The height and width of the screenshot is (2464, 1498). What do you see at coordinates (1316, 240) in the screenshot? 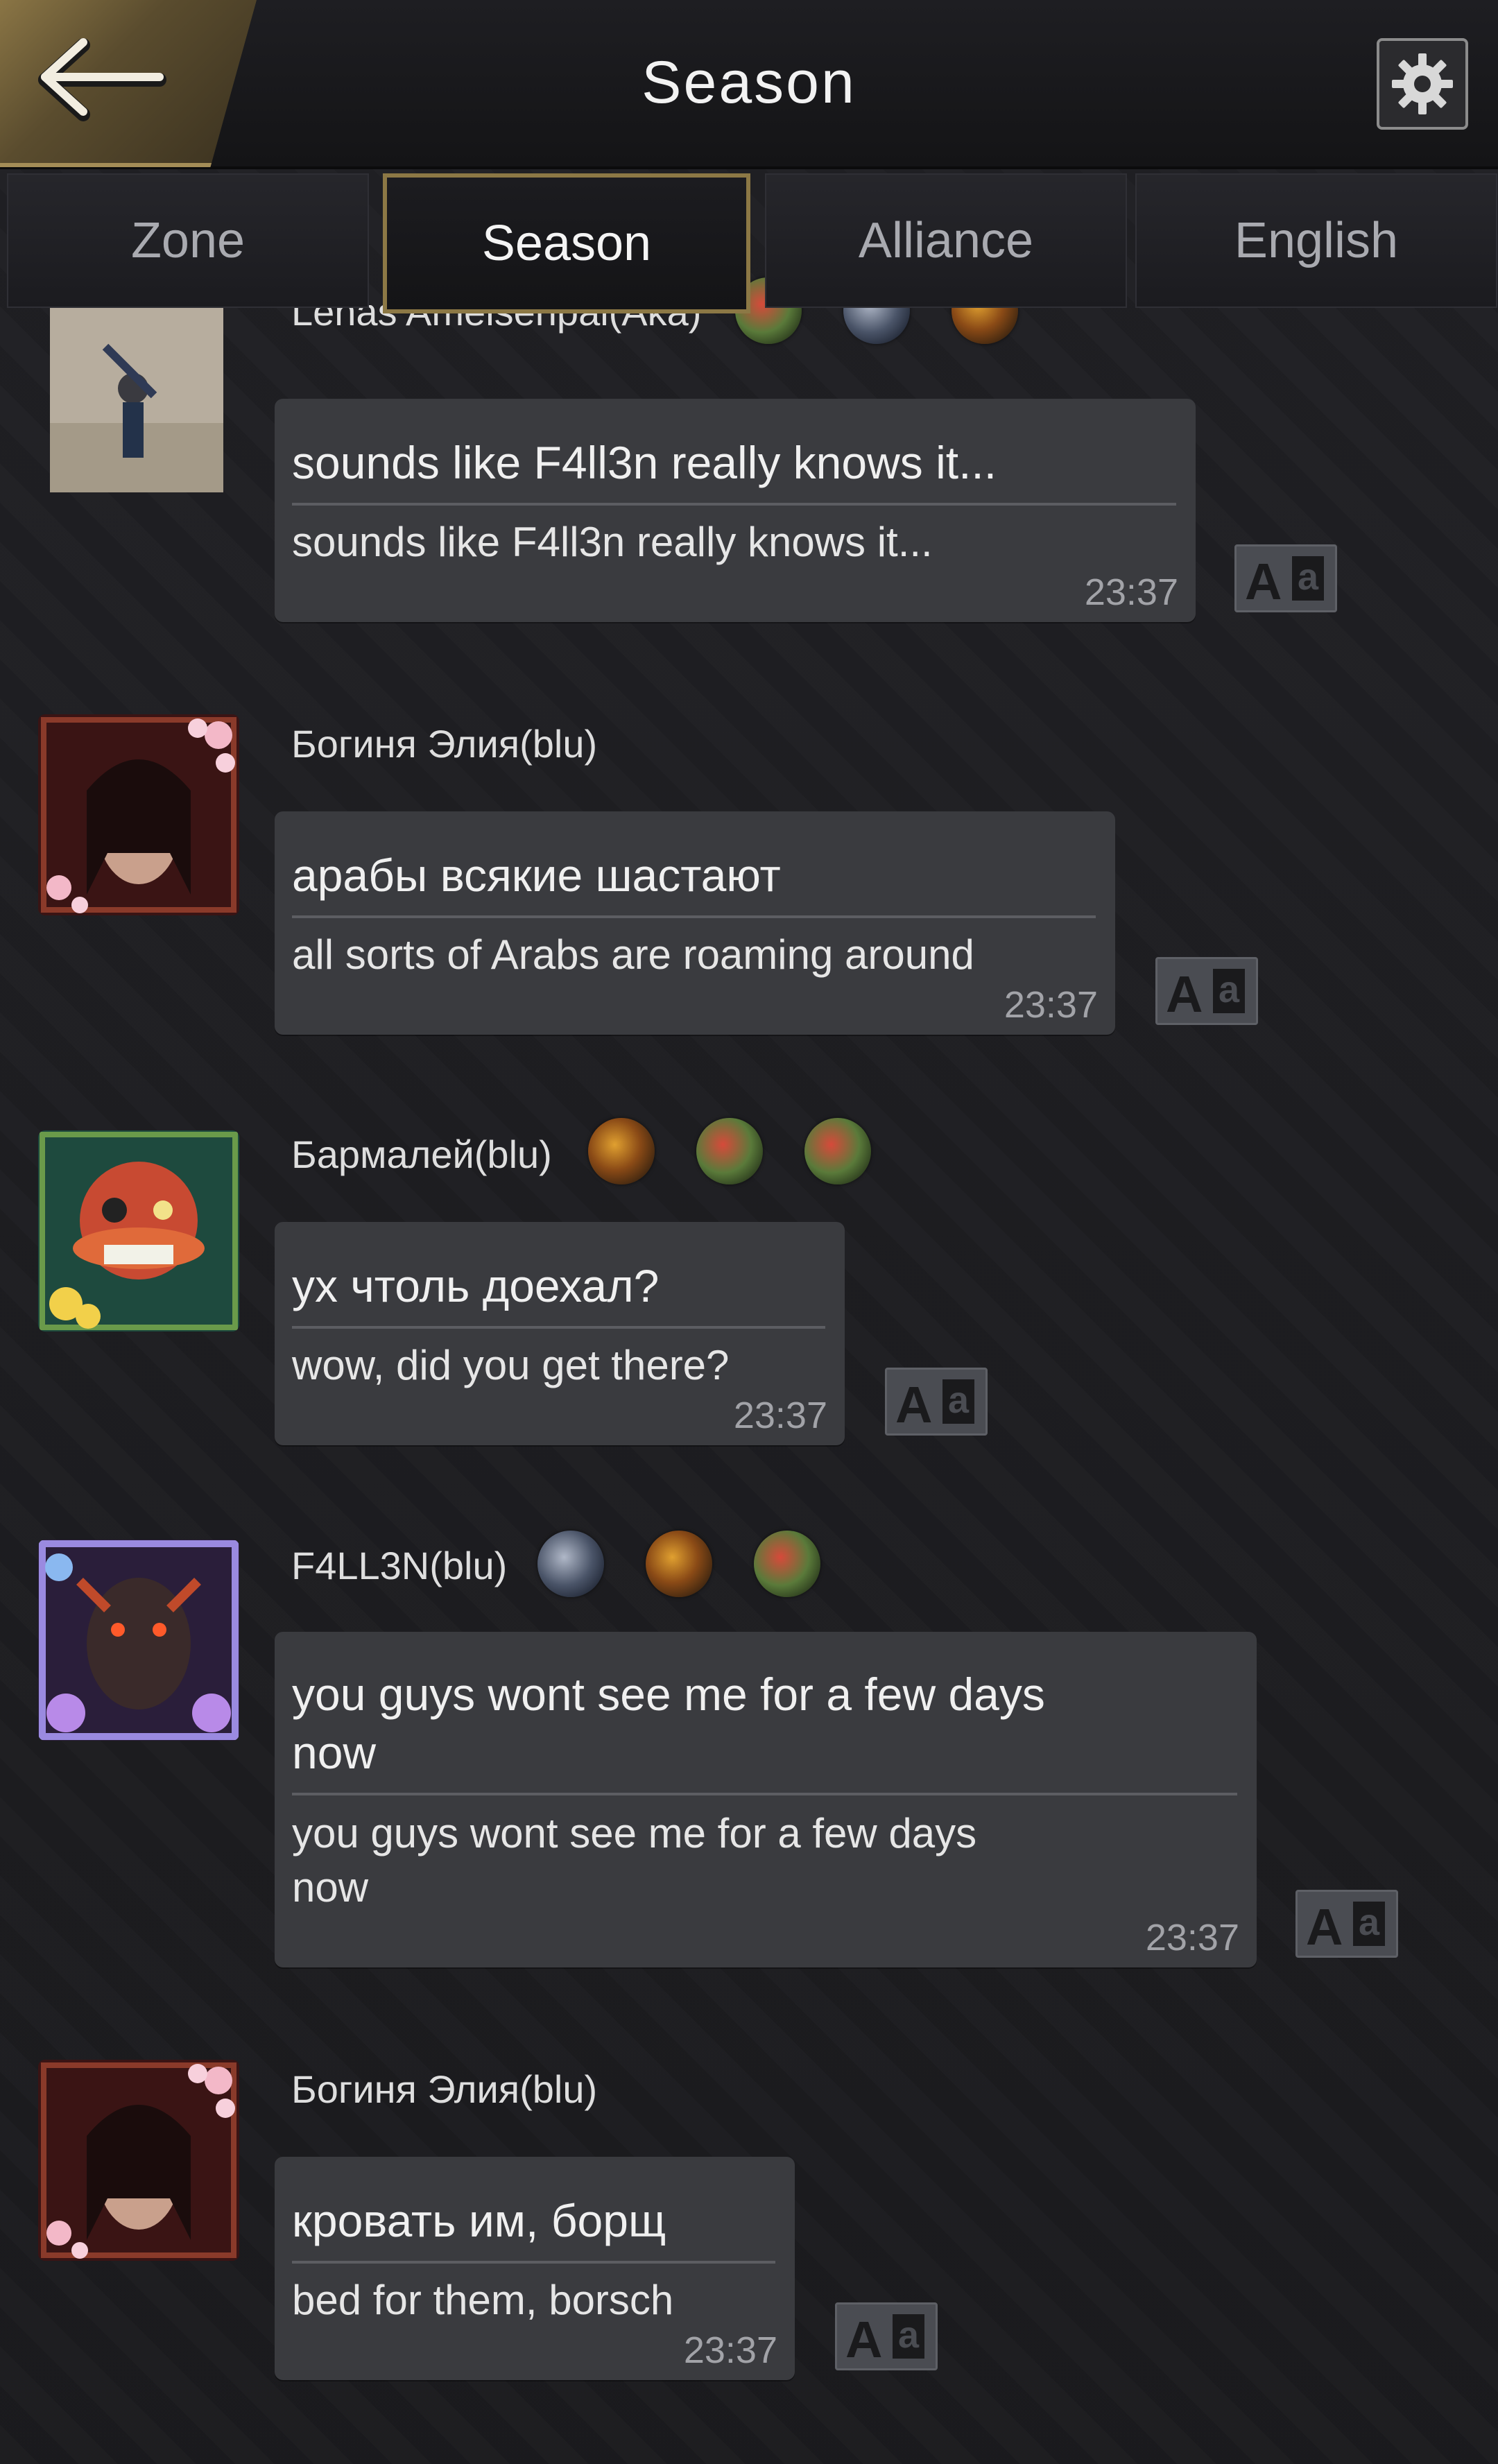
I see `tab-english: English` at bounding box center [1316, 240].